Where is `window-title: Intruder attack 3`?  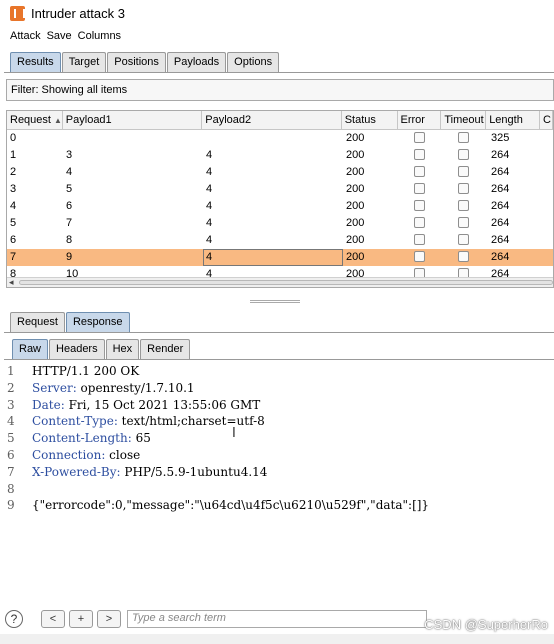 window-title: Intruder attack 3 is located at coordinates (78, 13).